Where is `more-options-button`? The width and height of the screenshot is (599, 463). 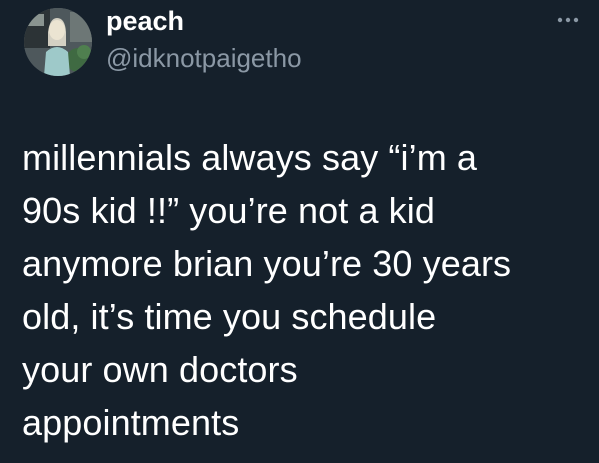
more-options-button is located at coordinates (568, 20).